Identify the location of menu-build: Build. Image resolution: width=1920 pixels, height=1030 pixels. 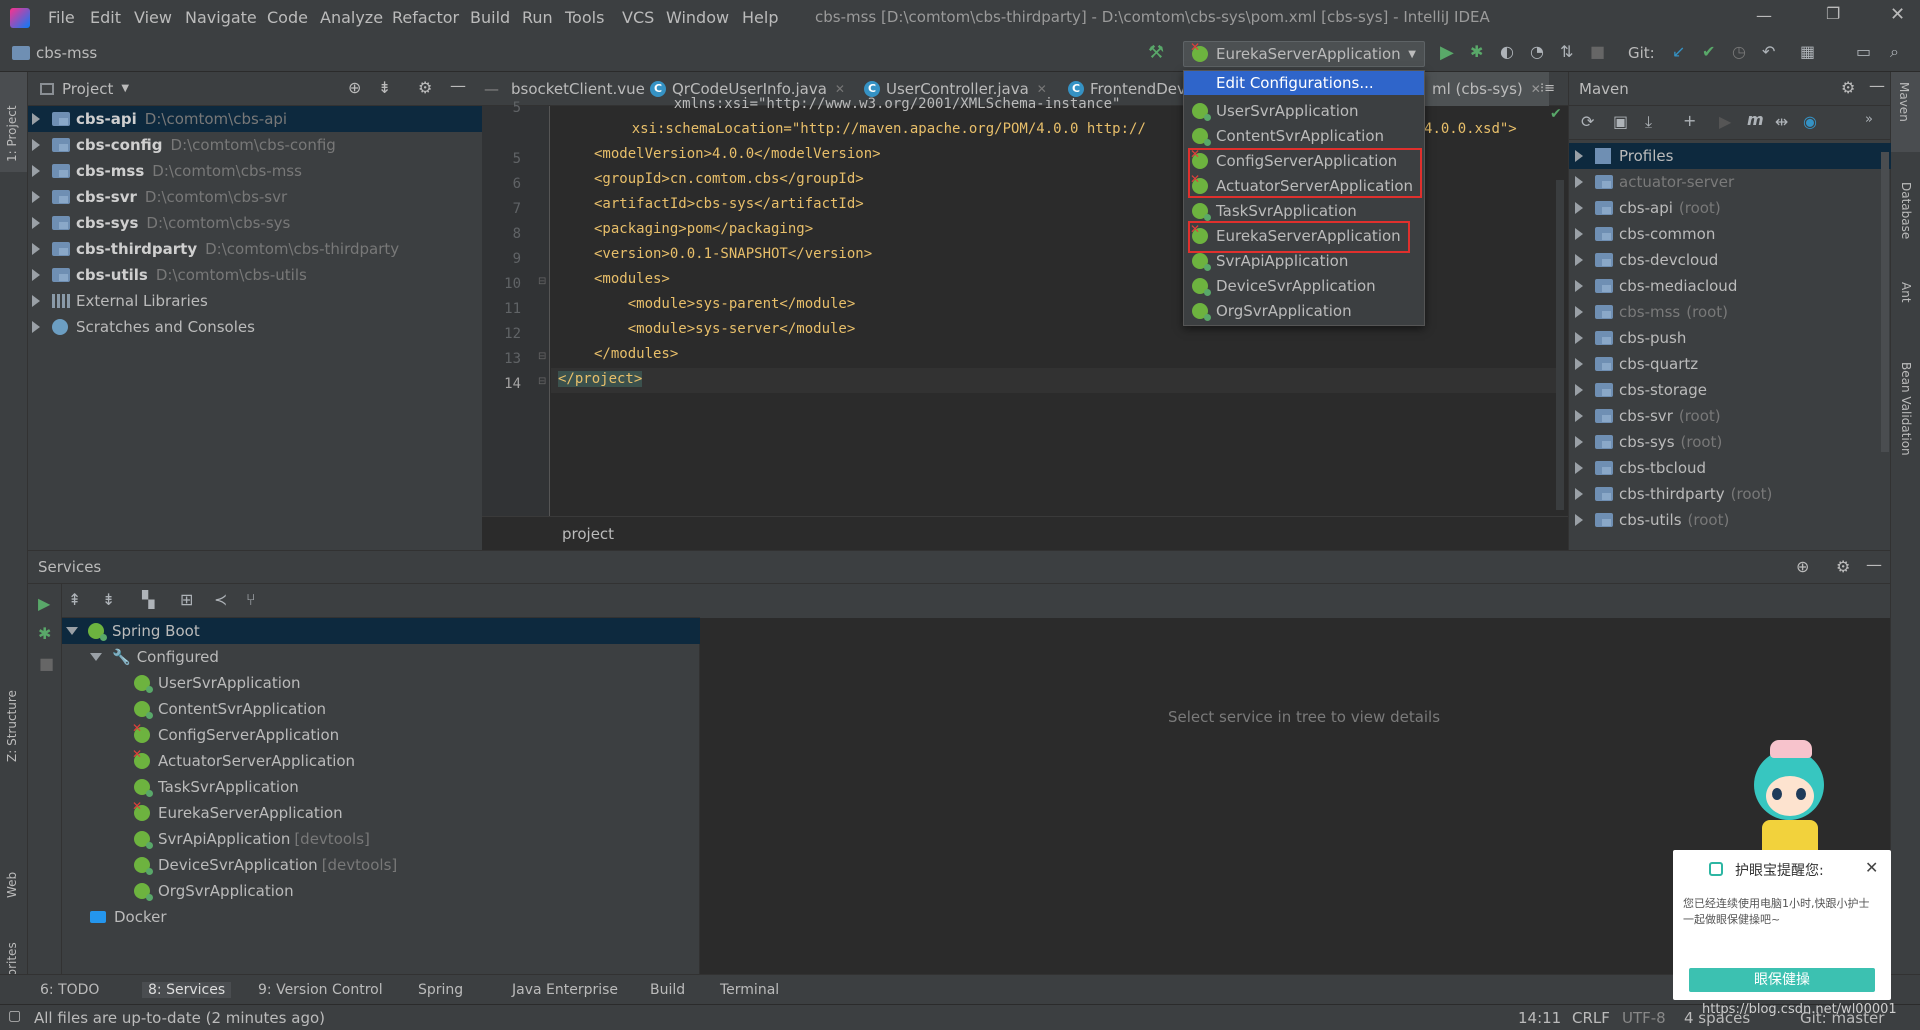
(490, 17).